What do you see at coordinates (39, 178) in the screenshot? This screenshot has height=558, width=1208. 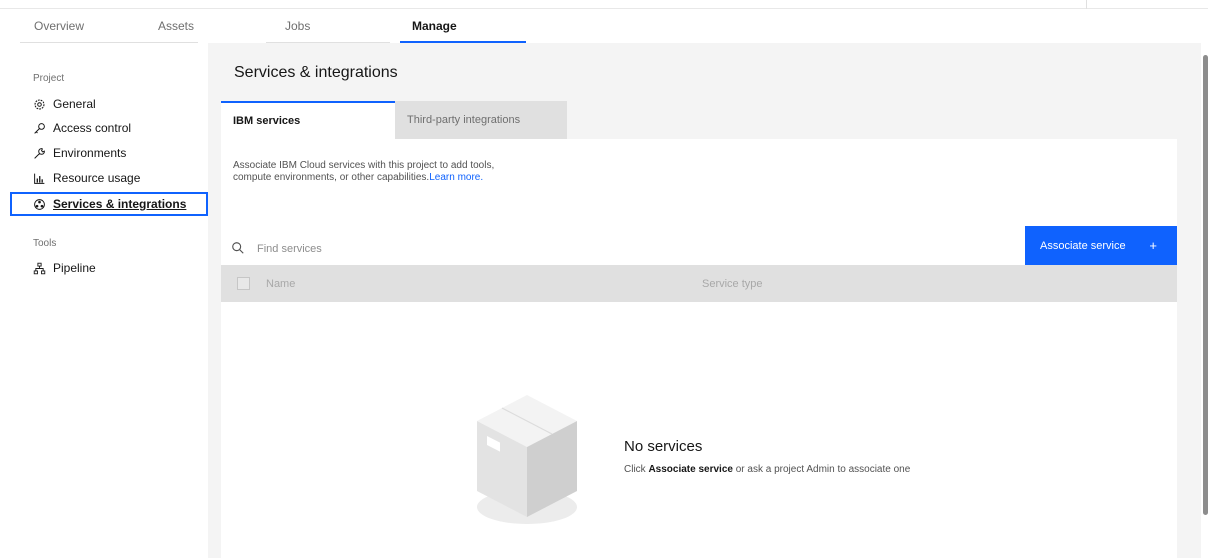 I see `chart-icon` at bounding box center [39, 178].